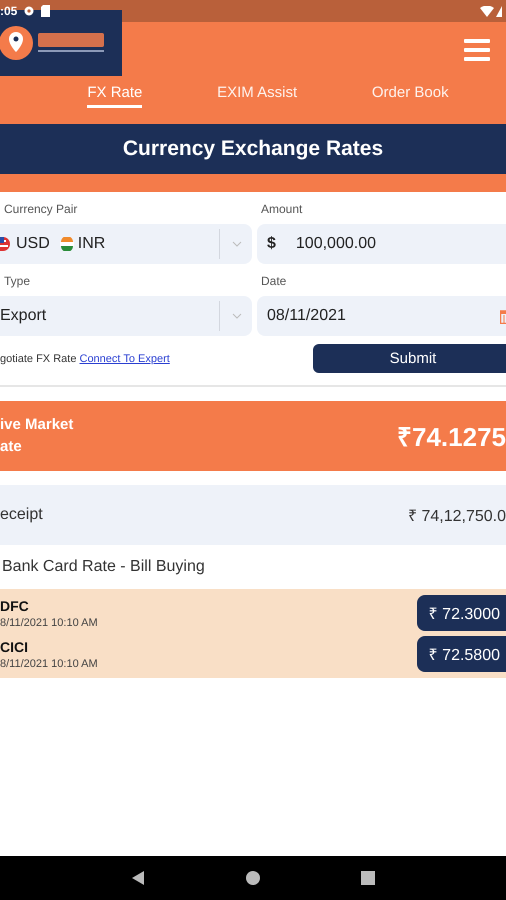  Describe the element at coordinates (282, 209) in the screenshot. I see `field-label: Amount` at that location.